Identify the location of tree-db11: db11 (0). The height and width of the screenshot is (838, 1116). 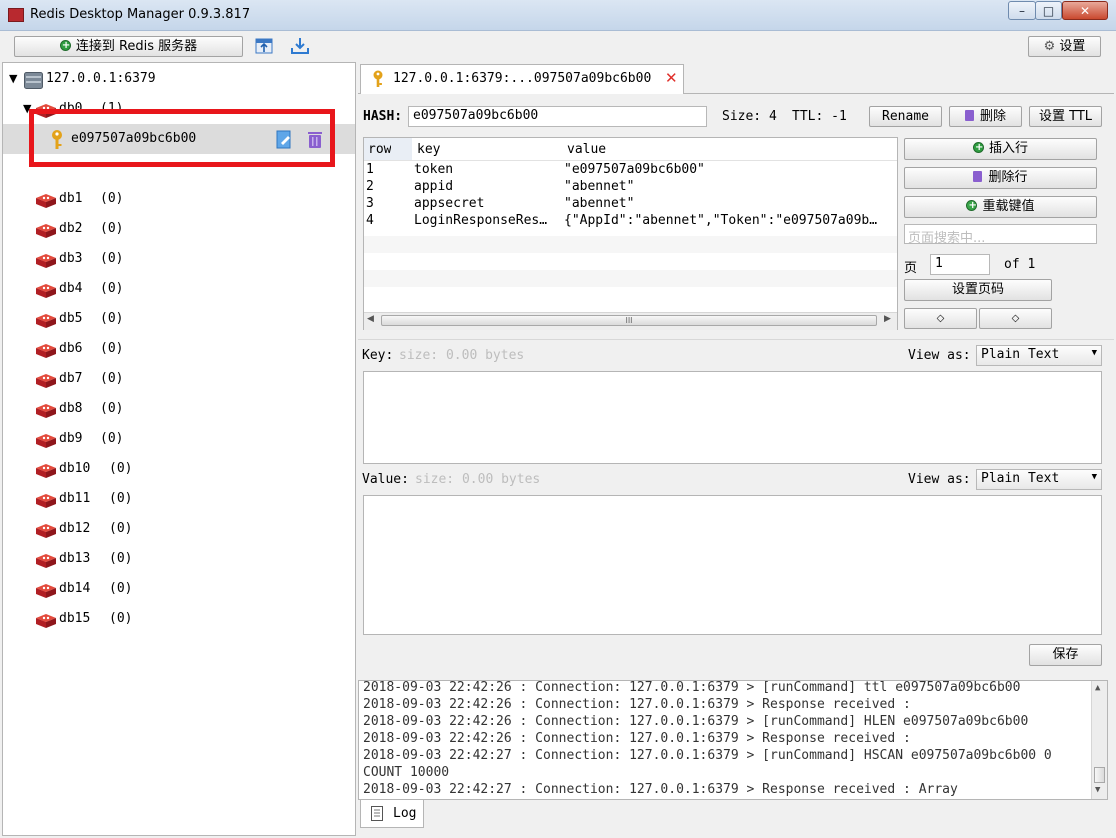
(179, 499).